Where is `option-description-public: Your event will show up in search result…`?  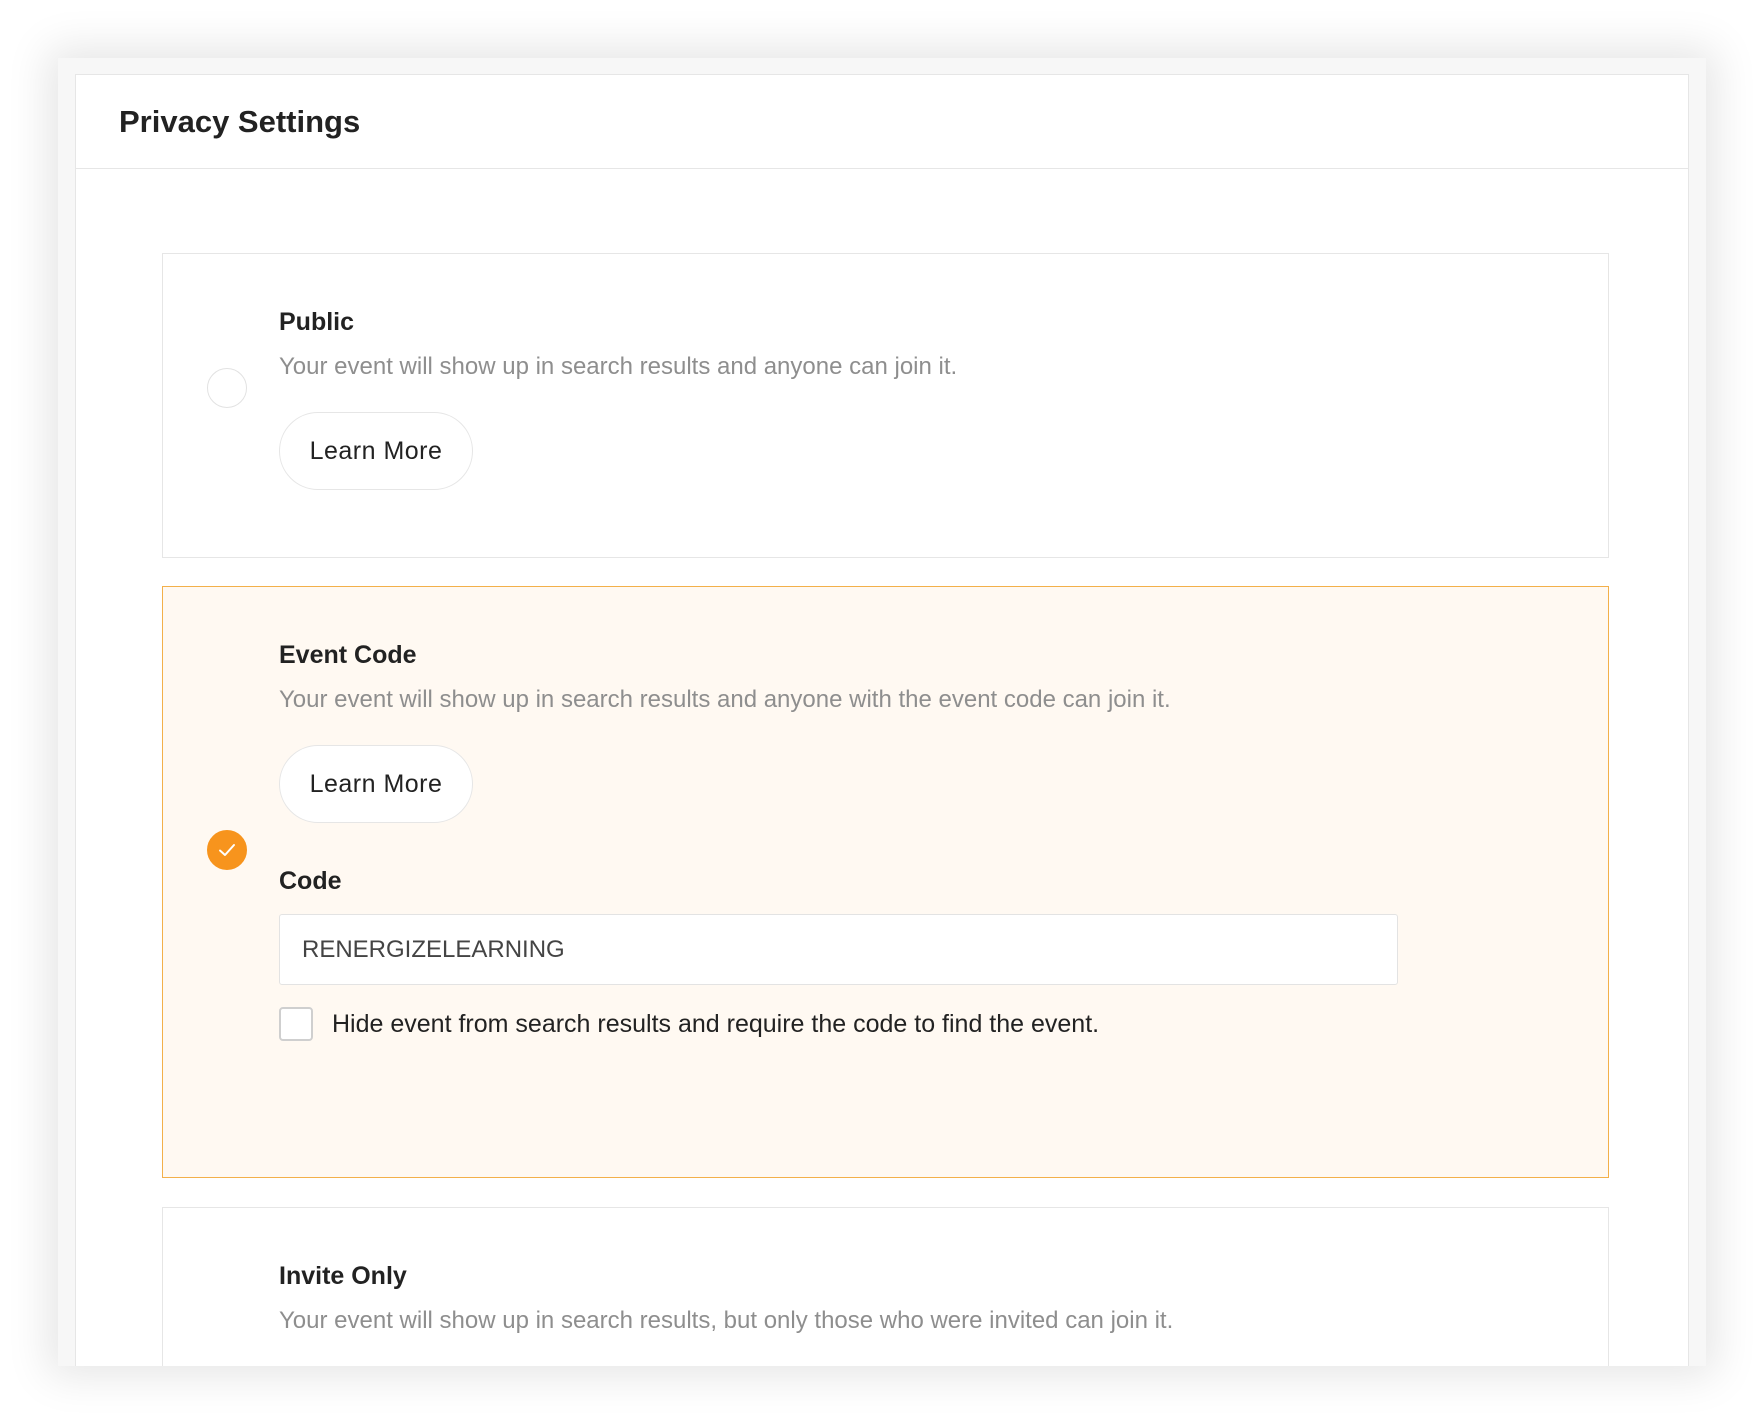 option-description-public: Your event will show up in search result… is located at coordinates (618, 366).